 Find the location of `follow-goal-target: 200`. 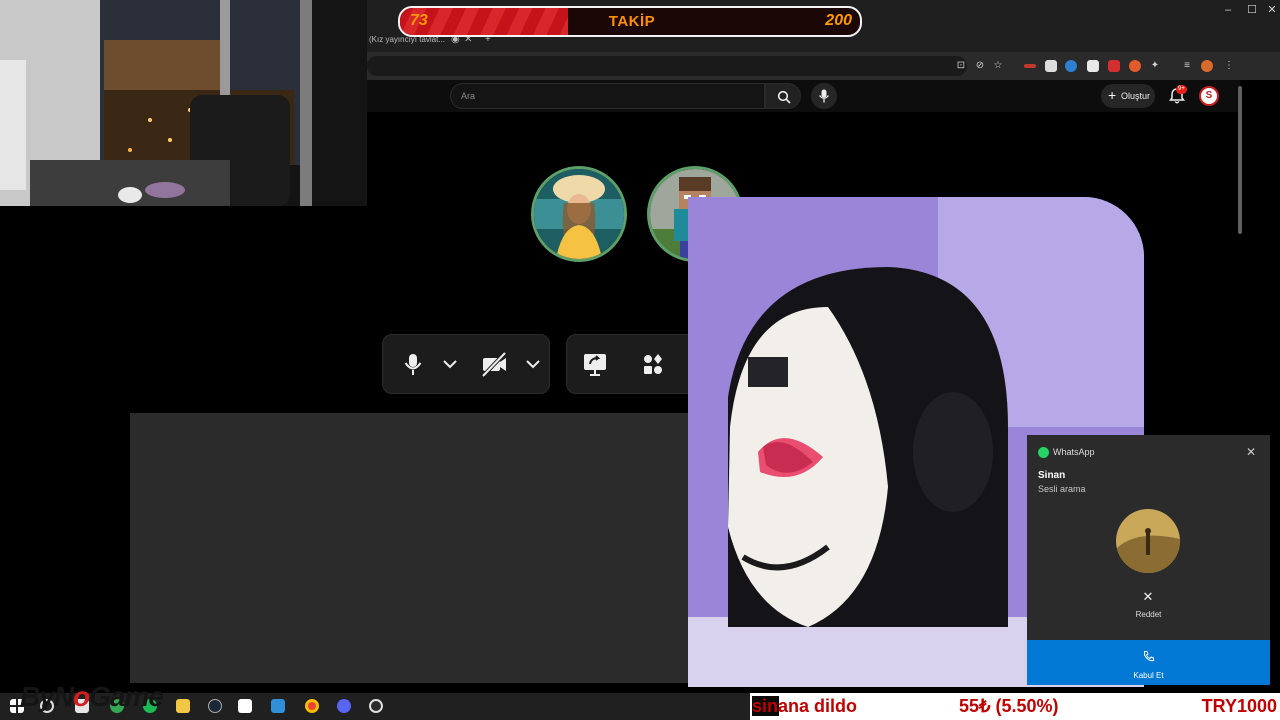

follow-goal-target: 200 is located at coordinates (838, 20).